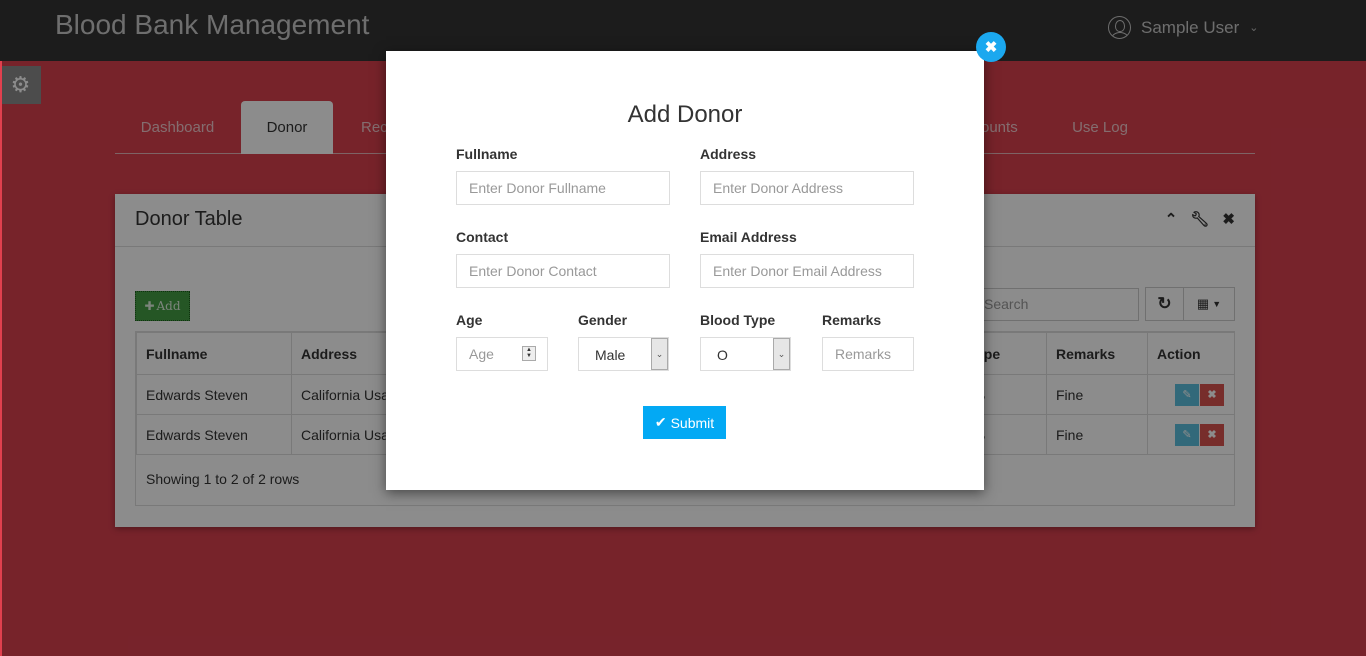 The width and height of the screenshot is (1366, 656). Describe the element at coordinates (852, 320) in the screenshot. I see `remarks-label: Remarks` at that location.